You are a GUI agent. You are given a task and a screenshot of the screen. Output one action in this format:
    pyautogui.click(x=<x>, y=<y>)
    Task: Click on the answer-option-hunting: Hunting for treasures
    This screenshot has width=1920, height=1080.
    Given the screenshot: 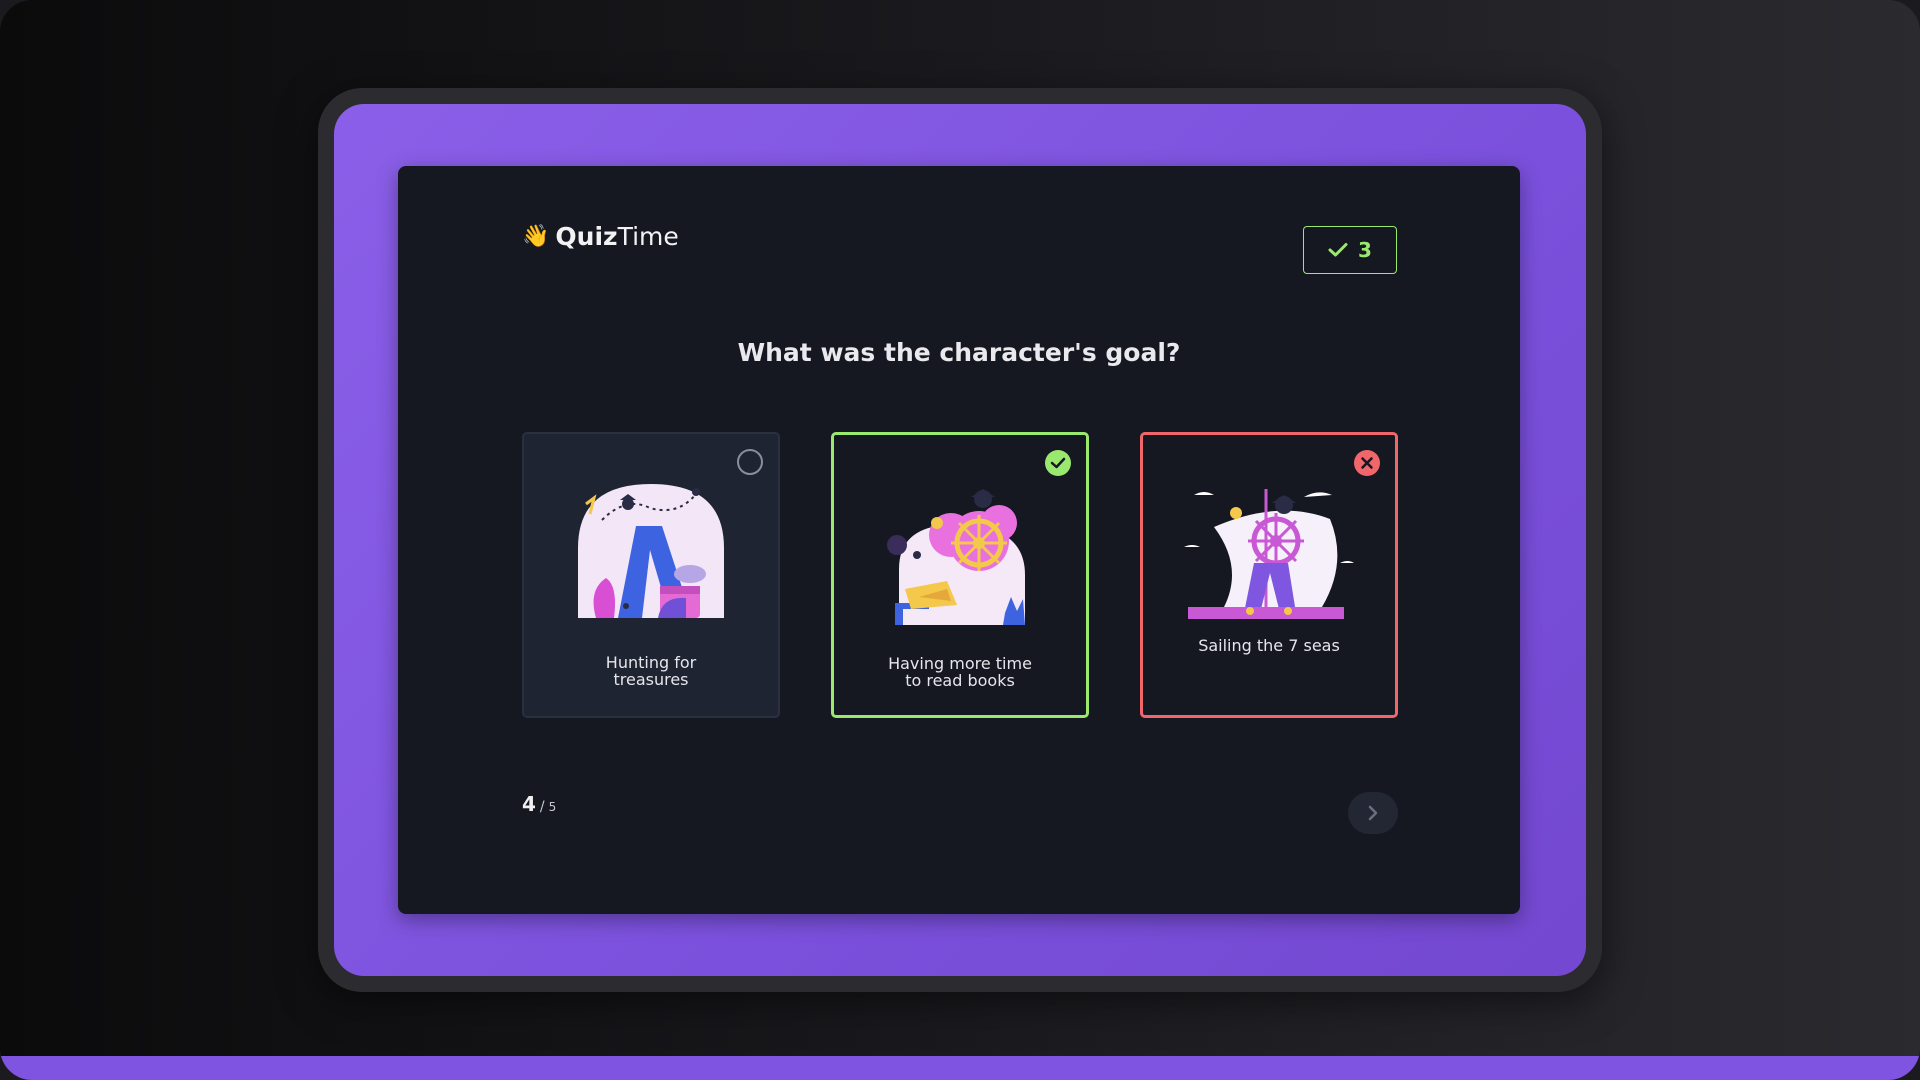 What is the action you would take?
    pyautogui.click(x=651, y=575)
    